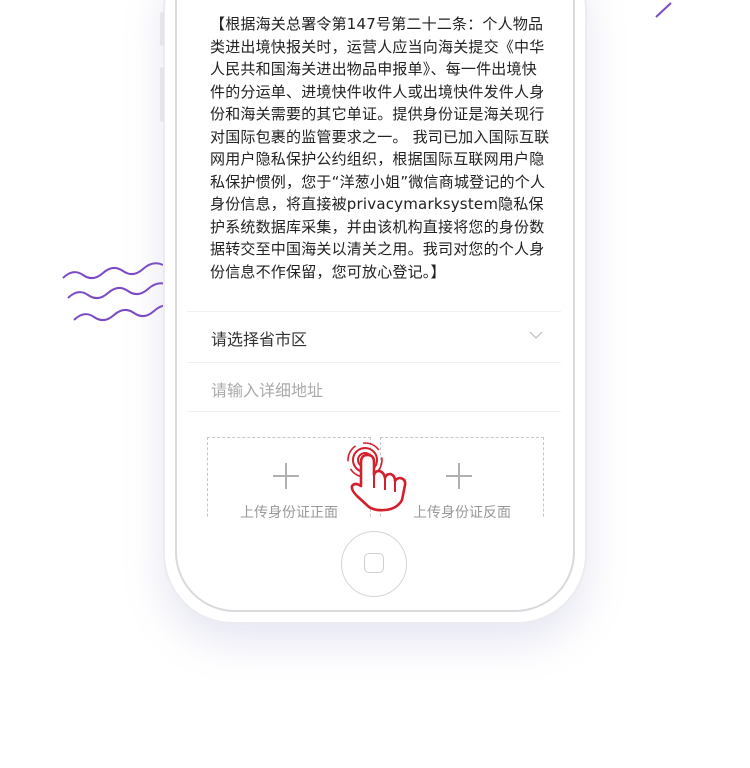  I want to click on home-button, so click(374, 564).